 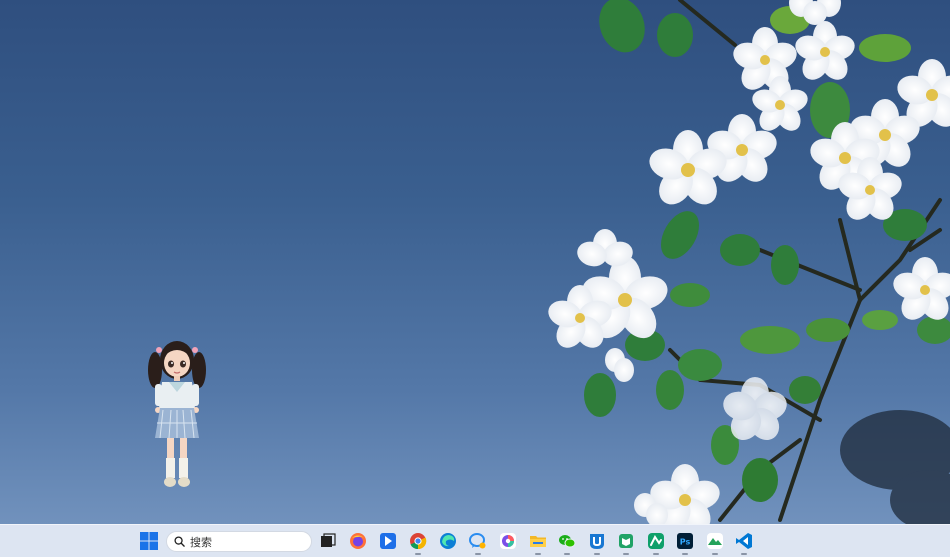 I want to click on pointer-app-icon, so click(x=388, y=541).